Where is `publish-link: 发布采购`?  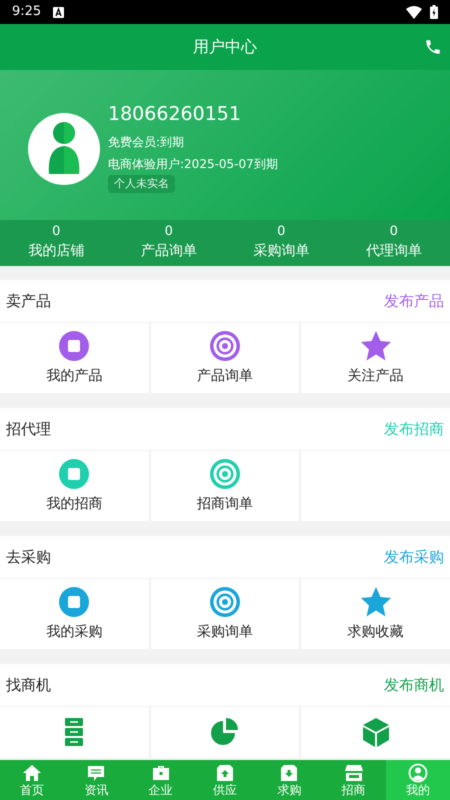 publish-link: 发布采购 is located at coordinates (414, 557).